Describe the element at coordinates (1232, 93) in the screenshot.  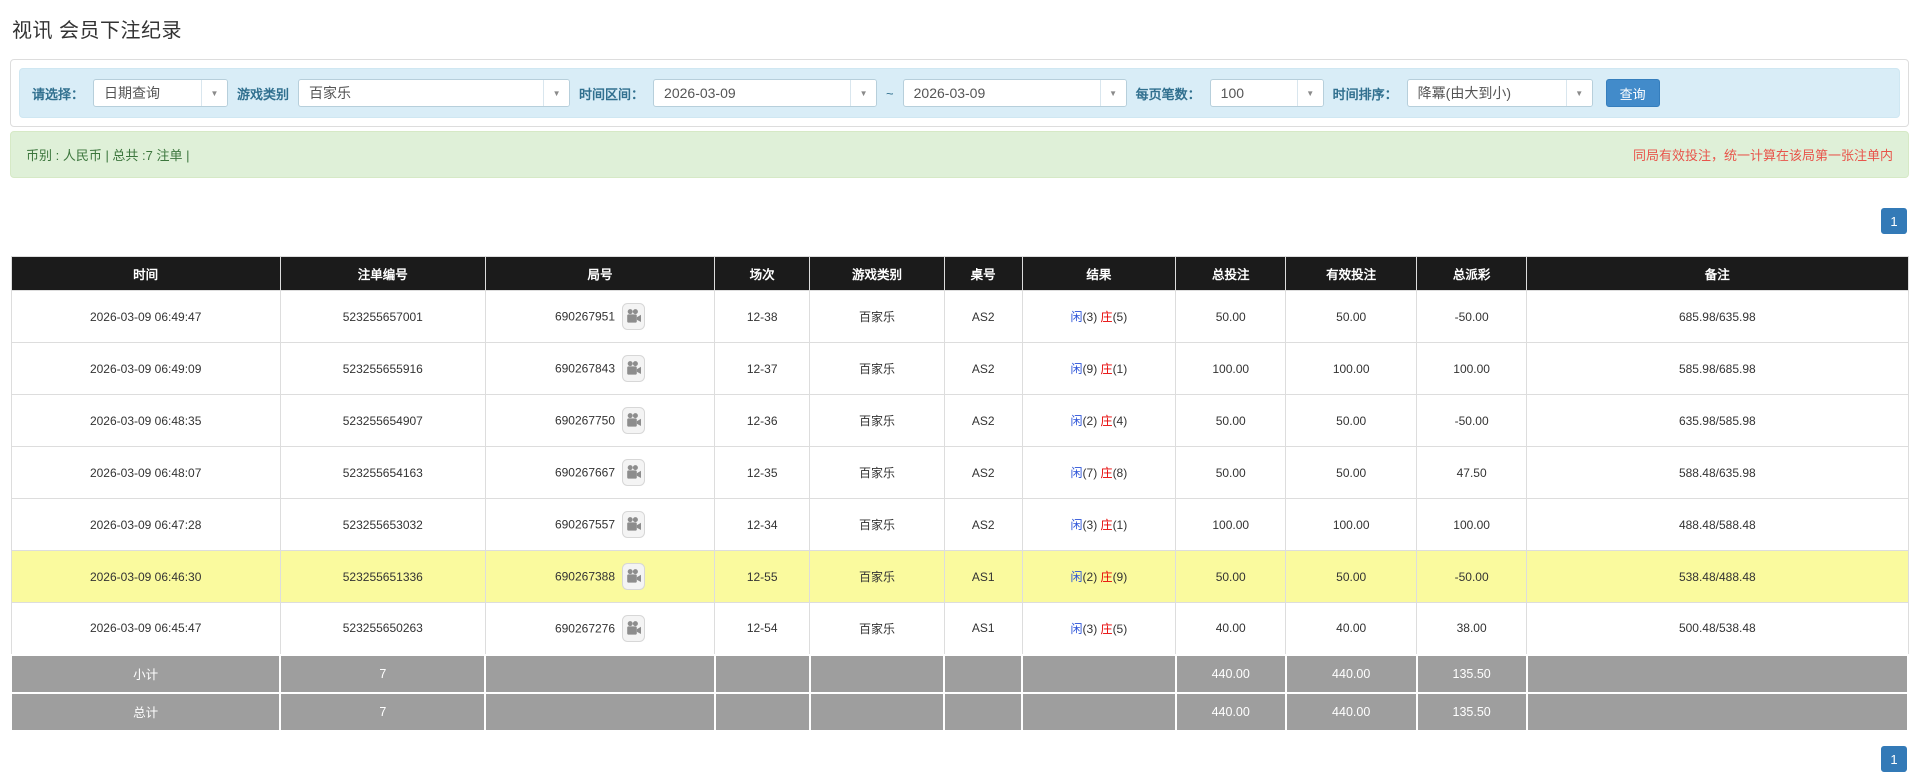
I see `page-size-value: 100` at that location.